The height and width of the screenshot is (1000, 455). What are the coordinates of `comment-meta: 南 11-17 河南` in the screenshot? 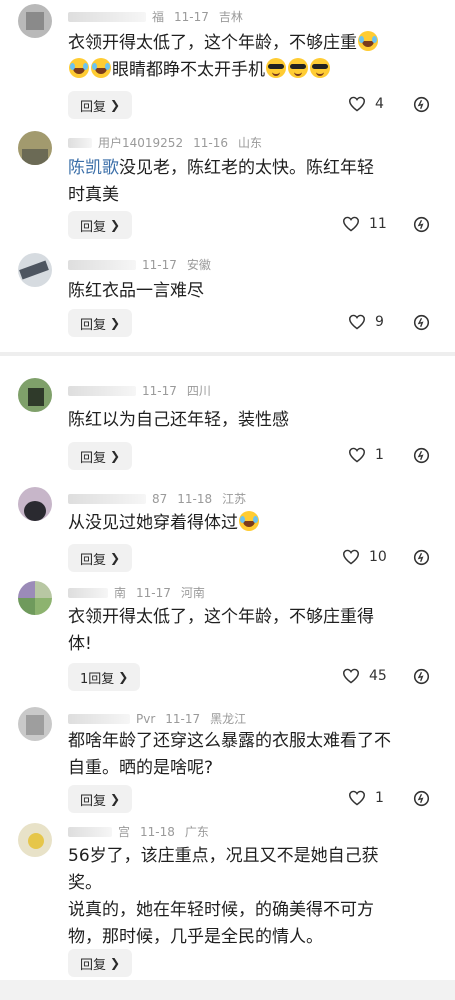 It's located at (136, 592).